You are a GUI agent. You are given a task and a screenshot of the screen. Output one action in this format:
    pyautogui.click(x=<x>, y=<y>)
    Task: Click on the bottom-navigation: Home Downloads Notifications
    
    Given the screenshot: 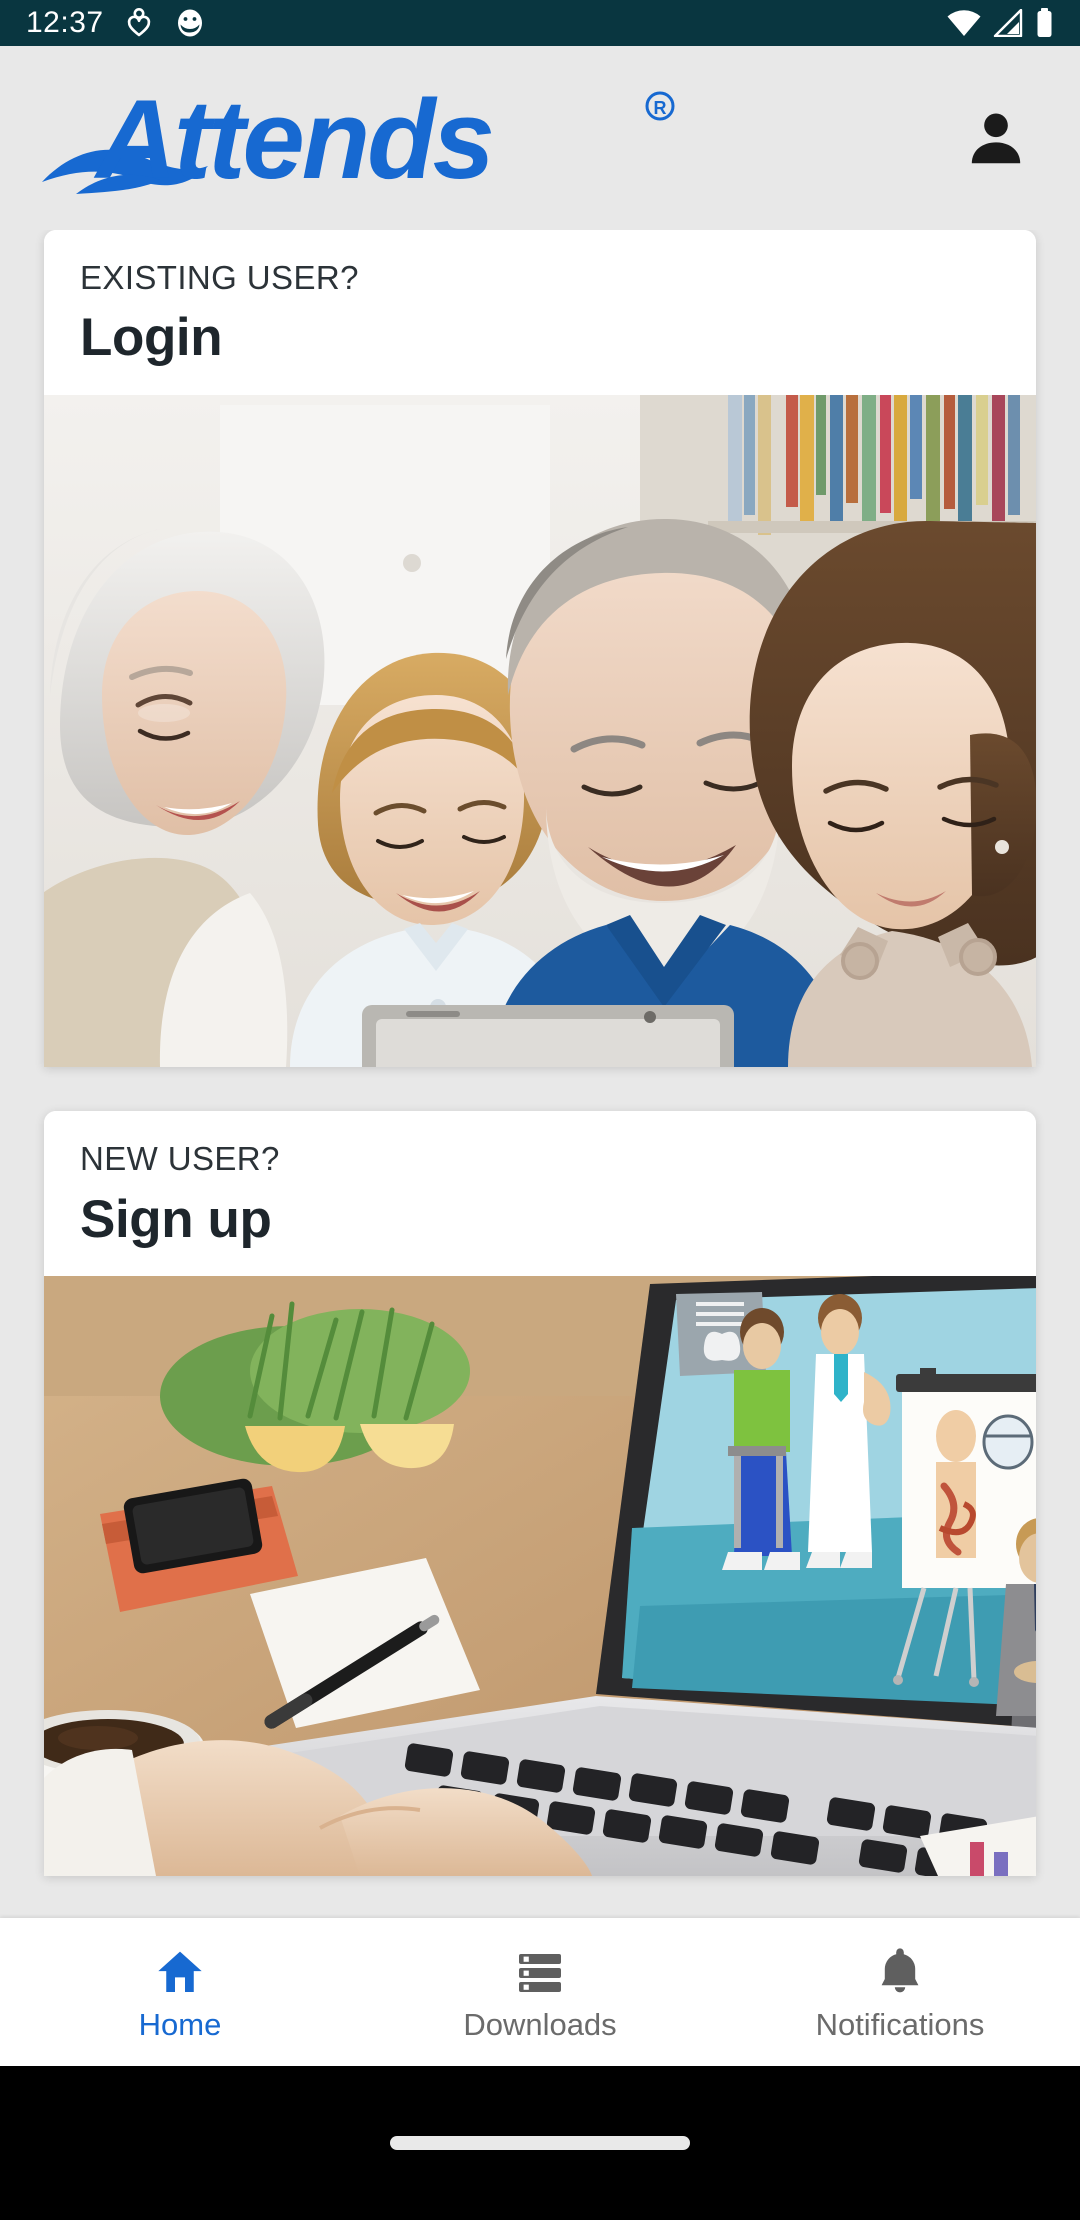 What is the action you would take?
    pyautogui.click(x=540, y=1992)
    